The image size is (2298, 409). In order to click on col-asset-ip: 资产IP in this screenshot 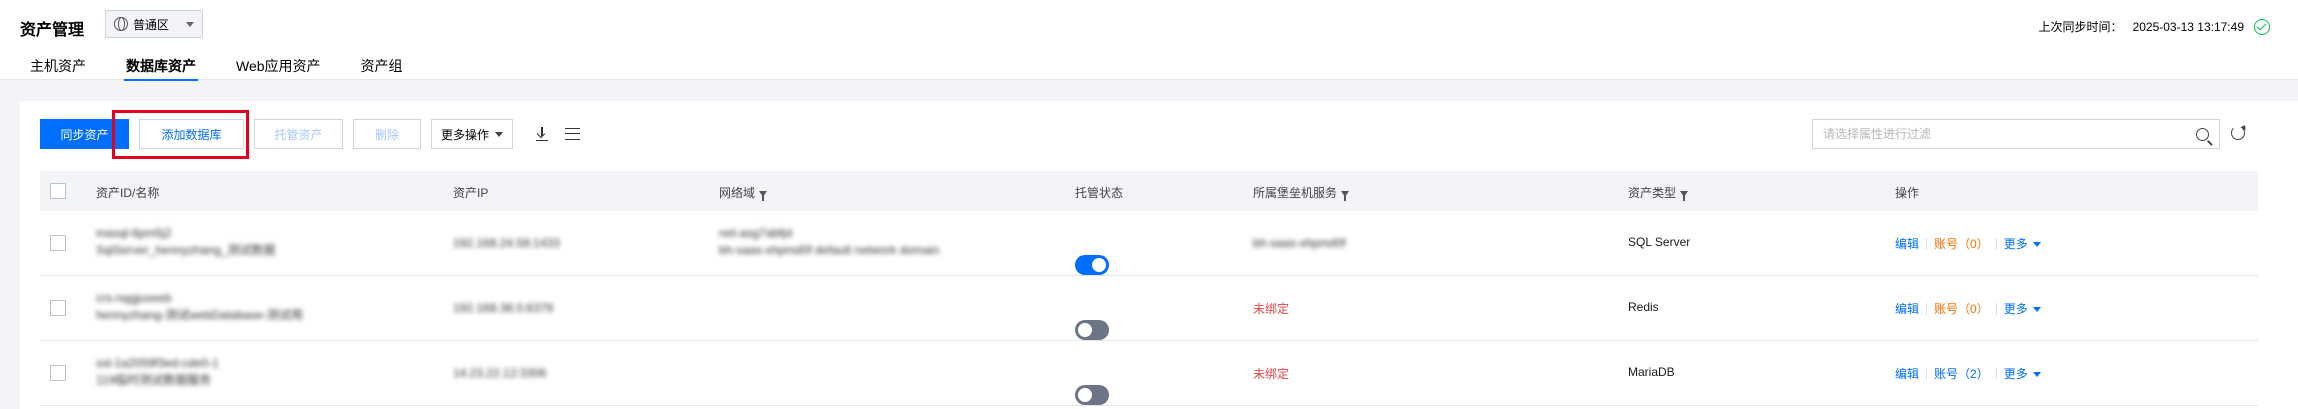, I will do `click(471, 193)`.